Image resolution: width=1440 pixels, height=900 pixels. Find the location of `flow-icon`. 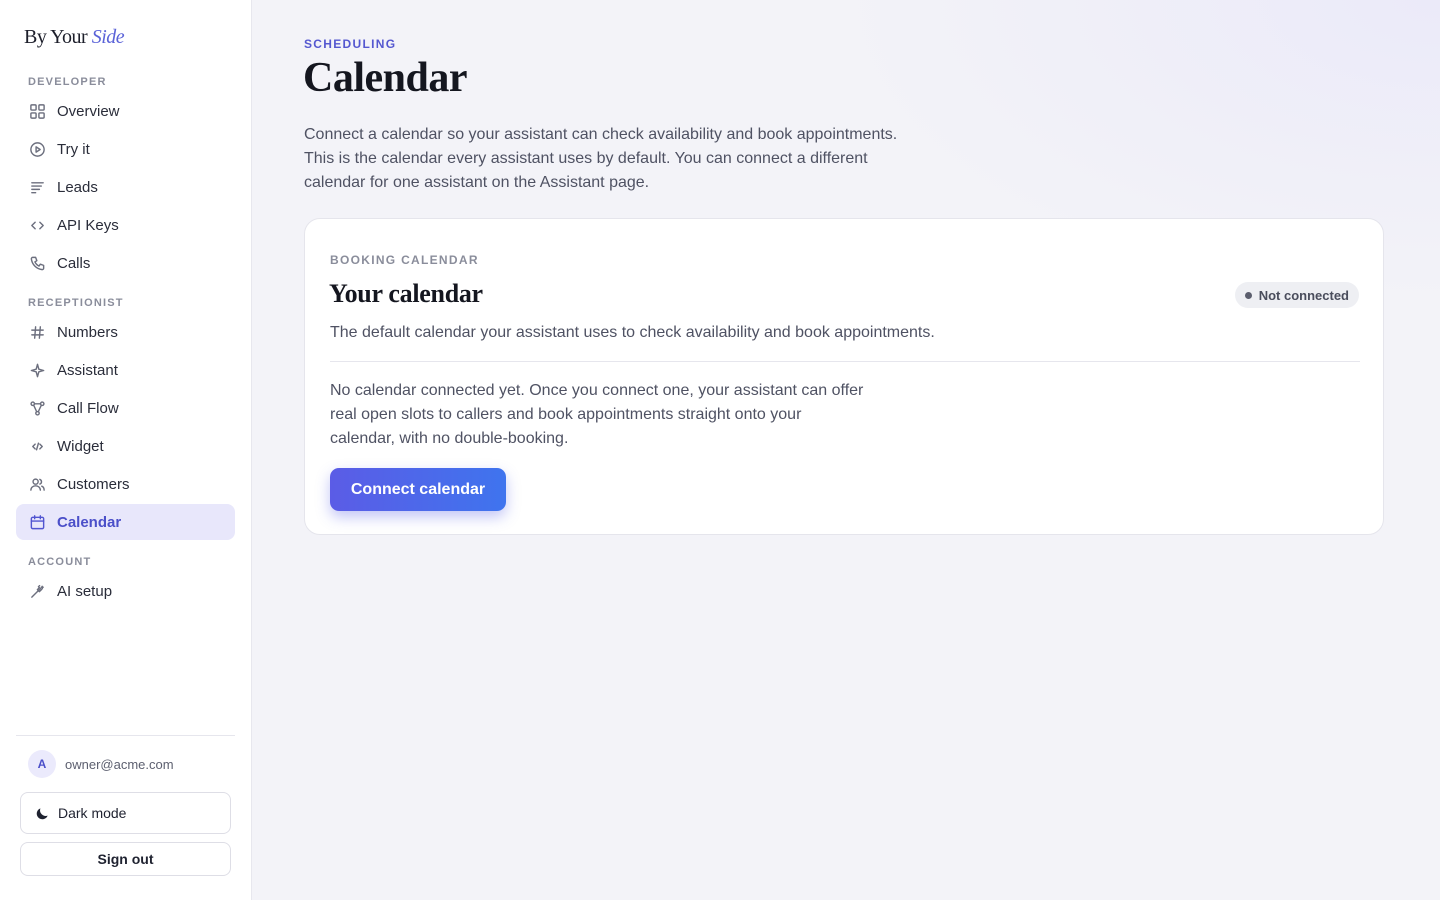

flow-icon is located at coordinates (37, 408).